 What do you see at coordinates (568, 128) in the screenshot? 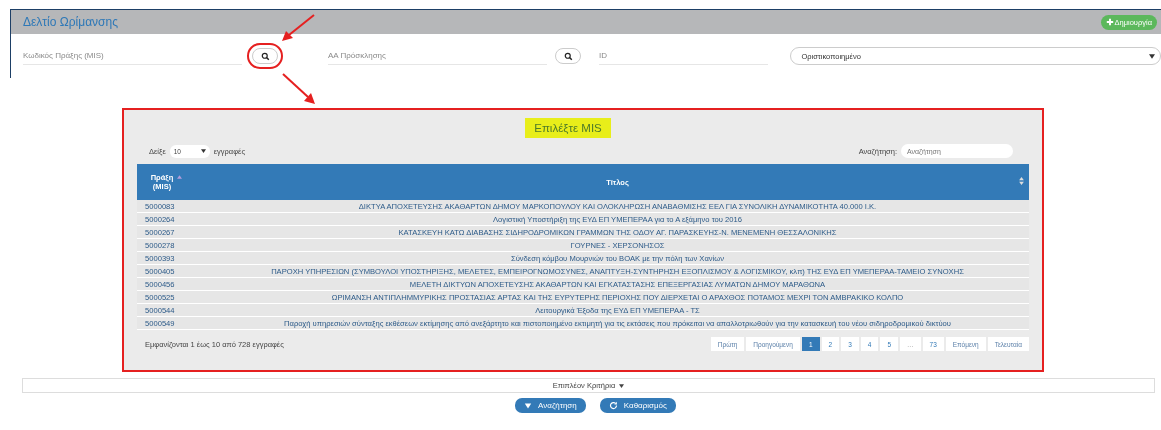
I see `modal-title: Επιλέξτε MIS` at bounding box center [568, 128].